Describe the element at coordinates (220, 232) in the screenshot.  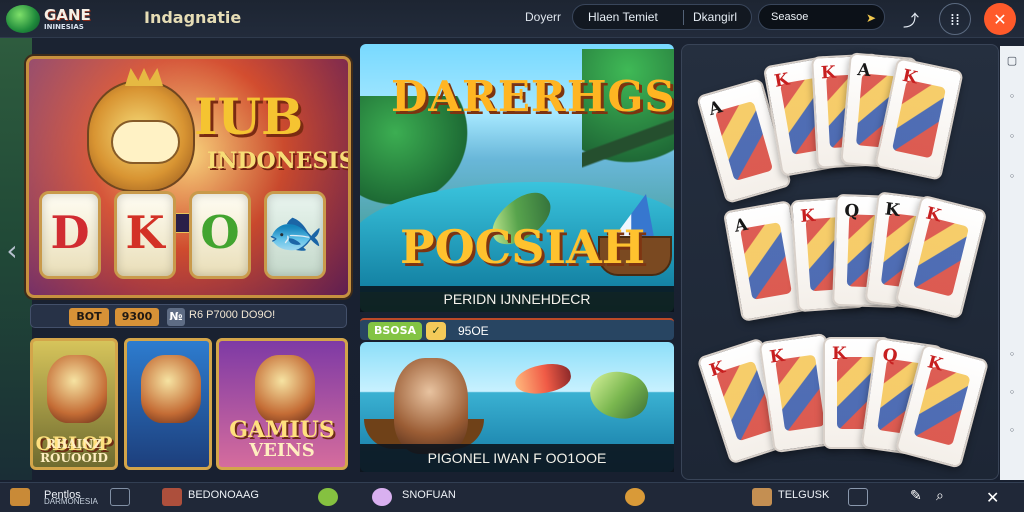
I see `reel-o-symbol: O` at that location.